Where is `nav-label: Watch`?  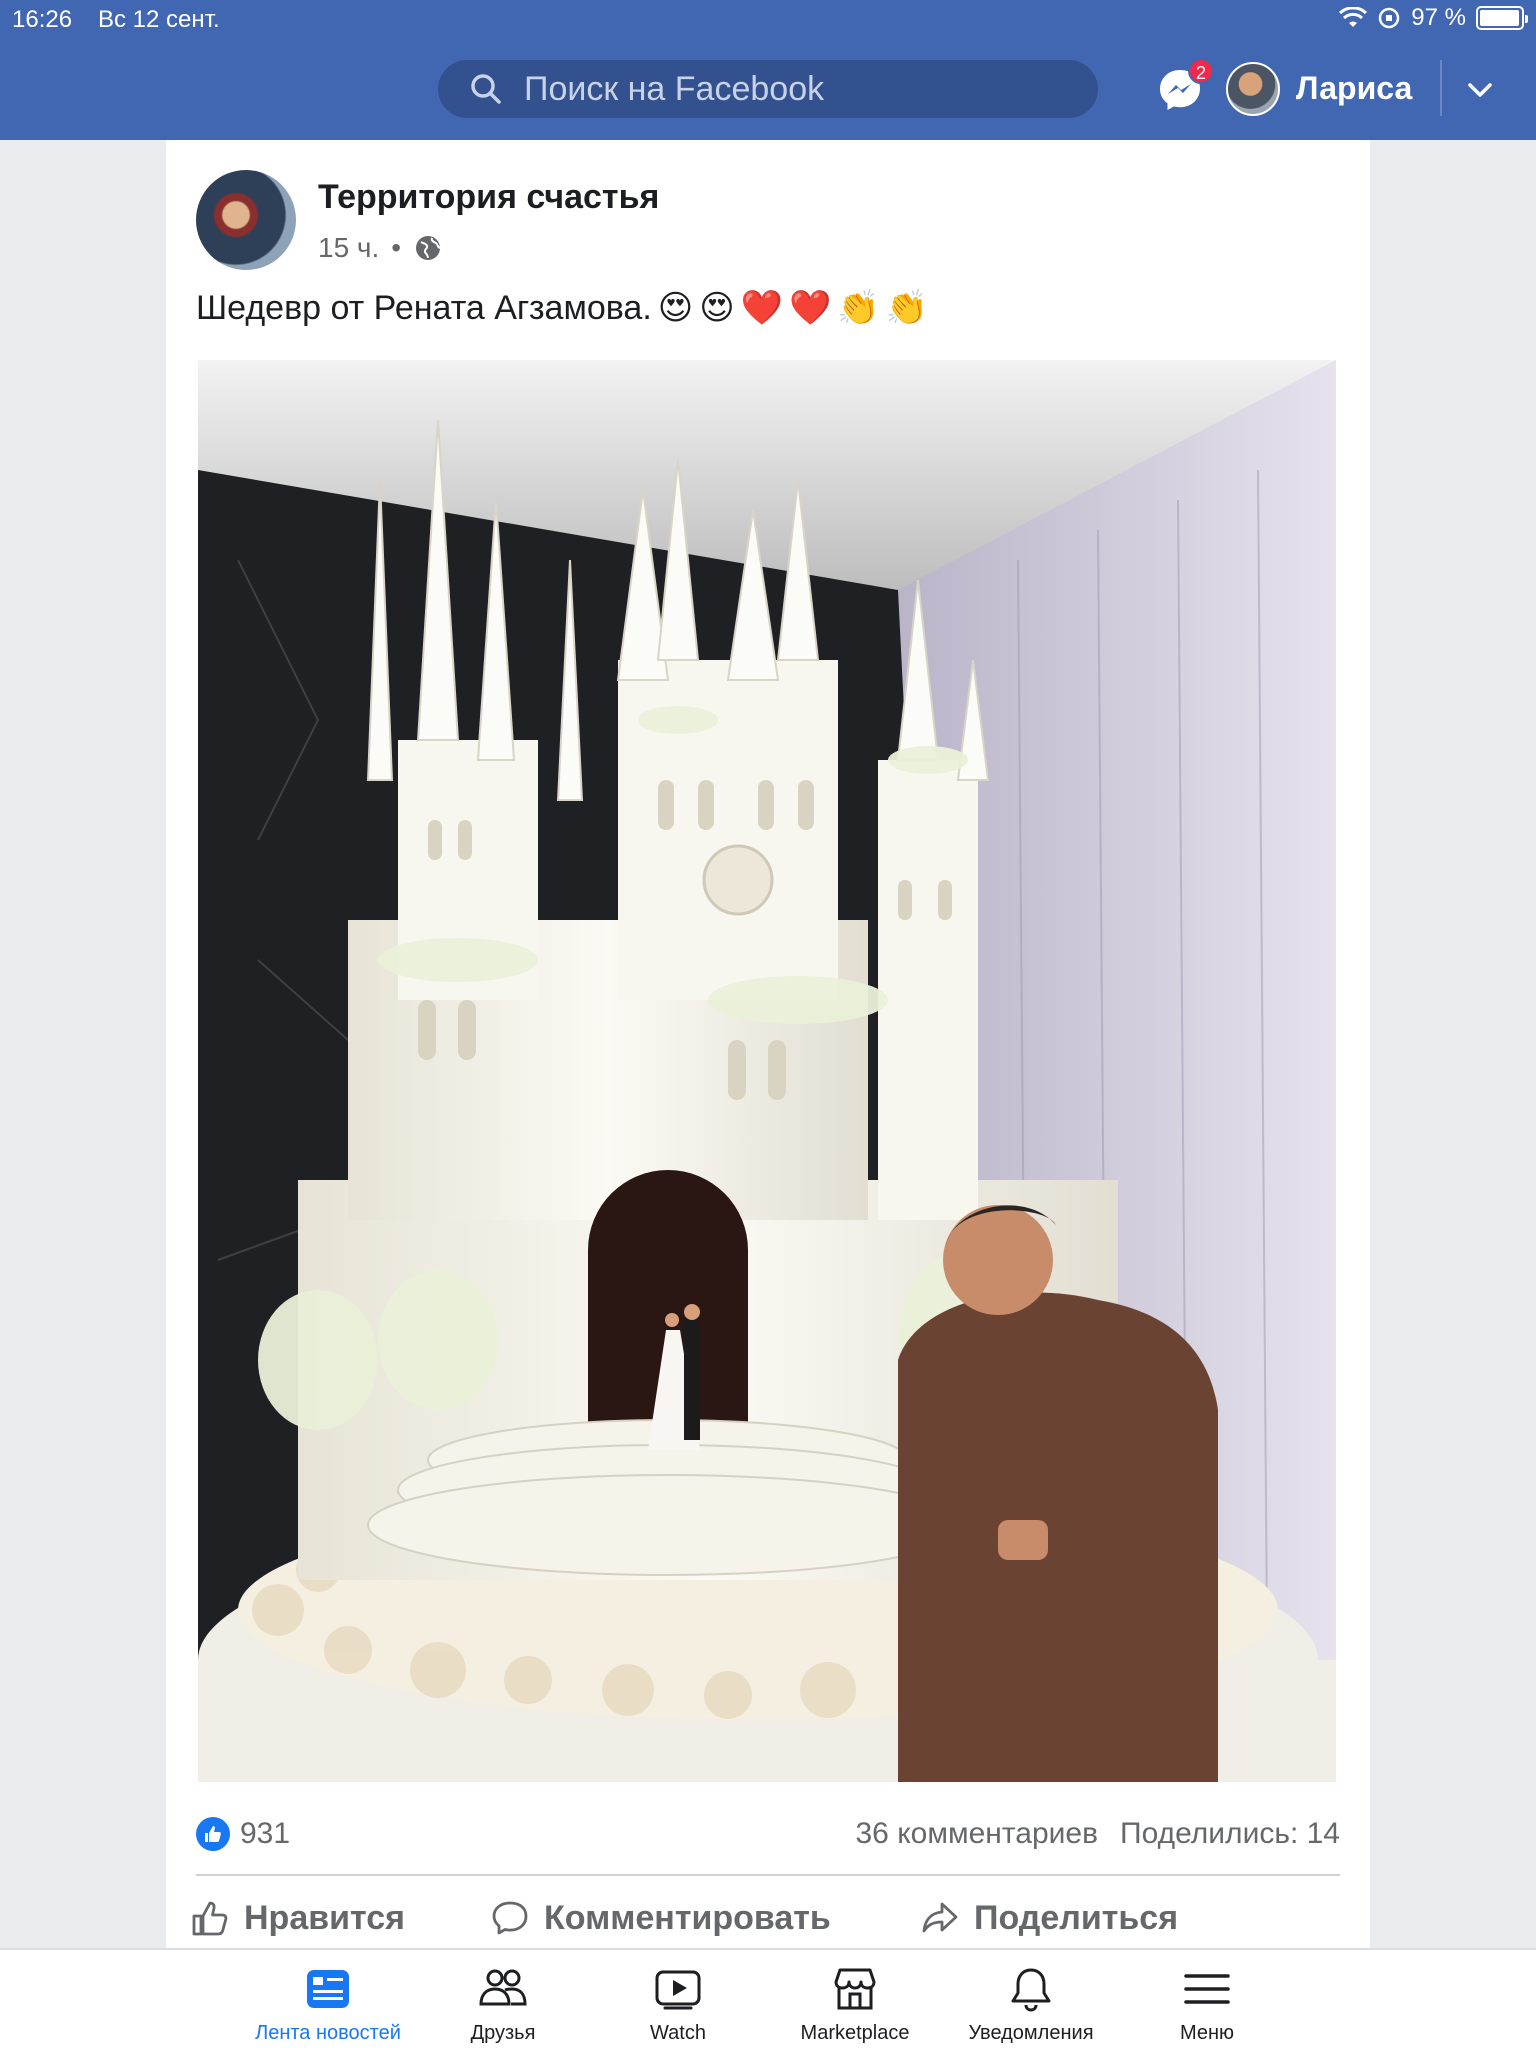 nav-label: Watch is located at coordinates (678, 2033).